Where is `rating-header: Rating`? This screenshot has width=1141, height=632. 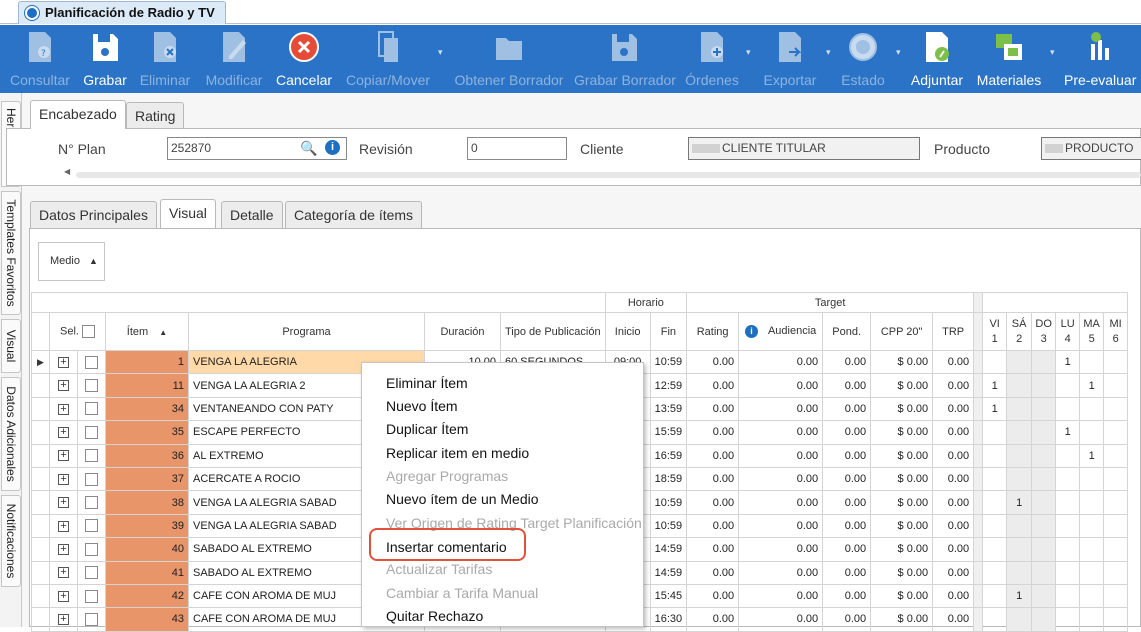 rating-header: Rating is located at coordinates (713, 331).